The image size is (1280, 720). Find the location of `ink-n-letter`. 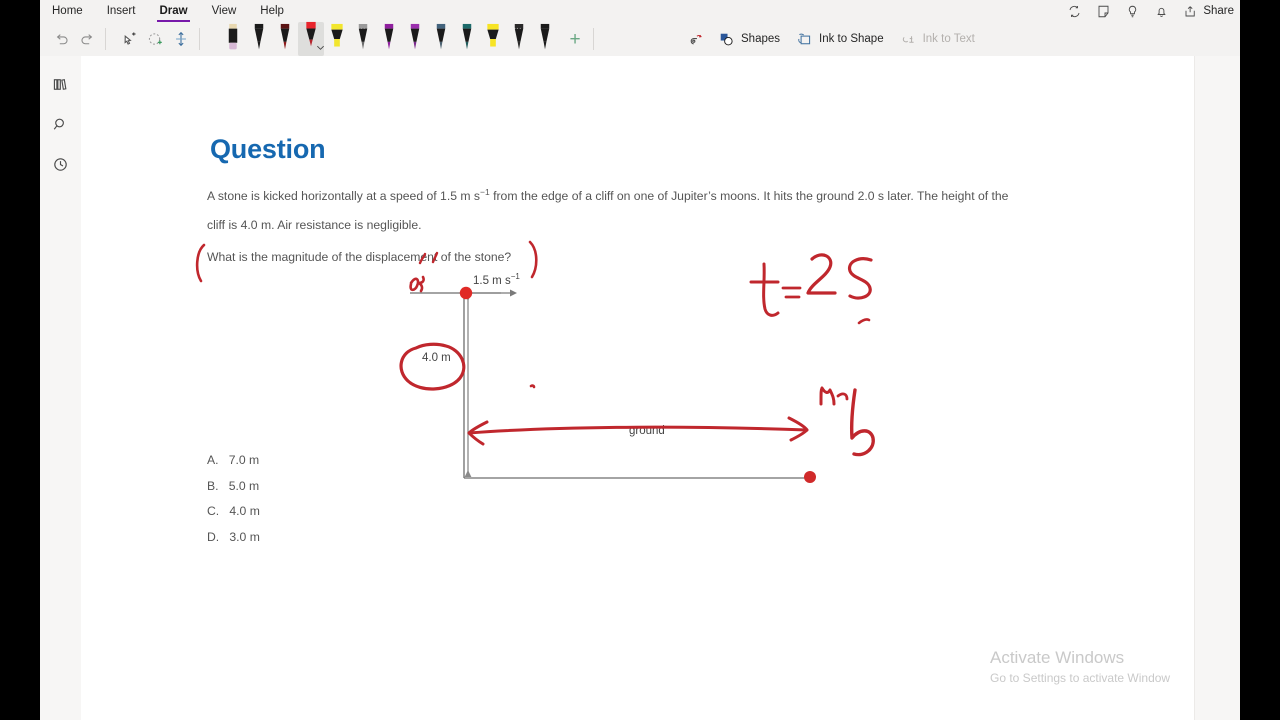

ink-n-letter is located at coordinates (827, 396).